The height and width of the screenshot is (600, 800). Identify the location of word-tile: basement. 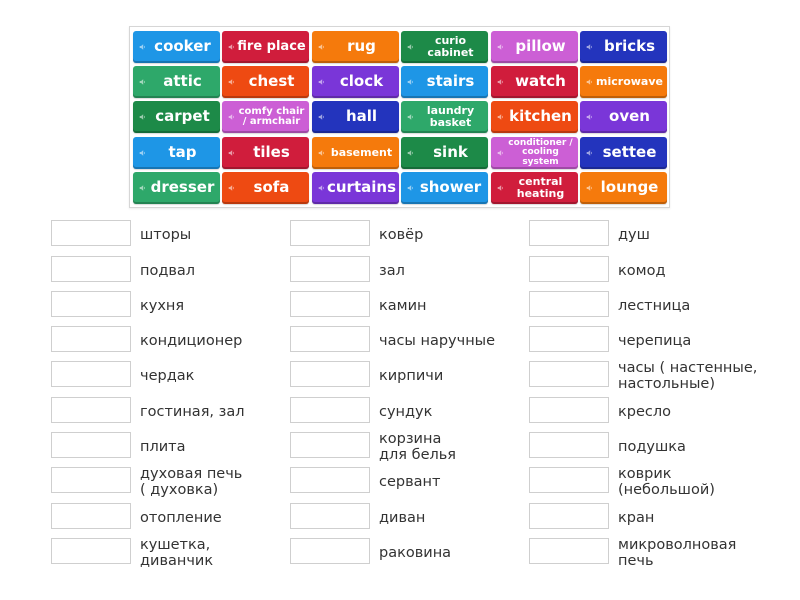
(355, 153).